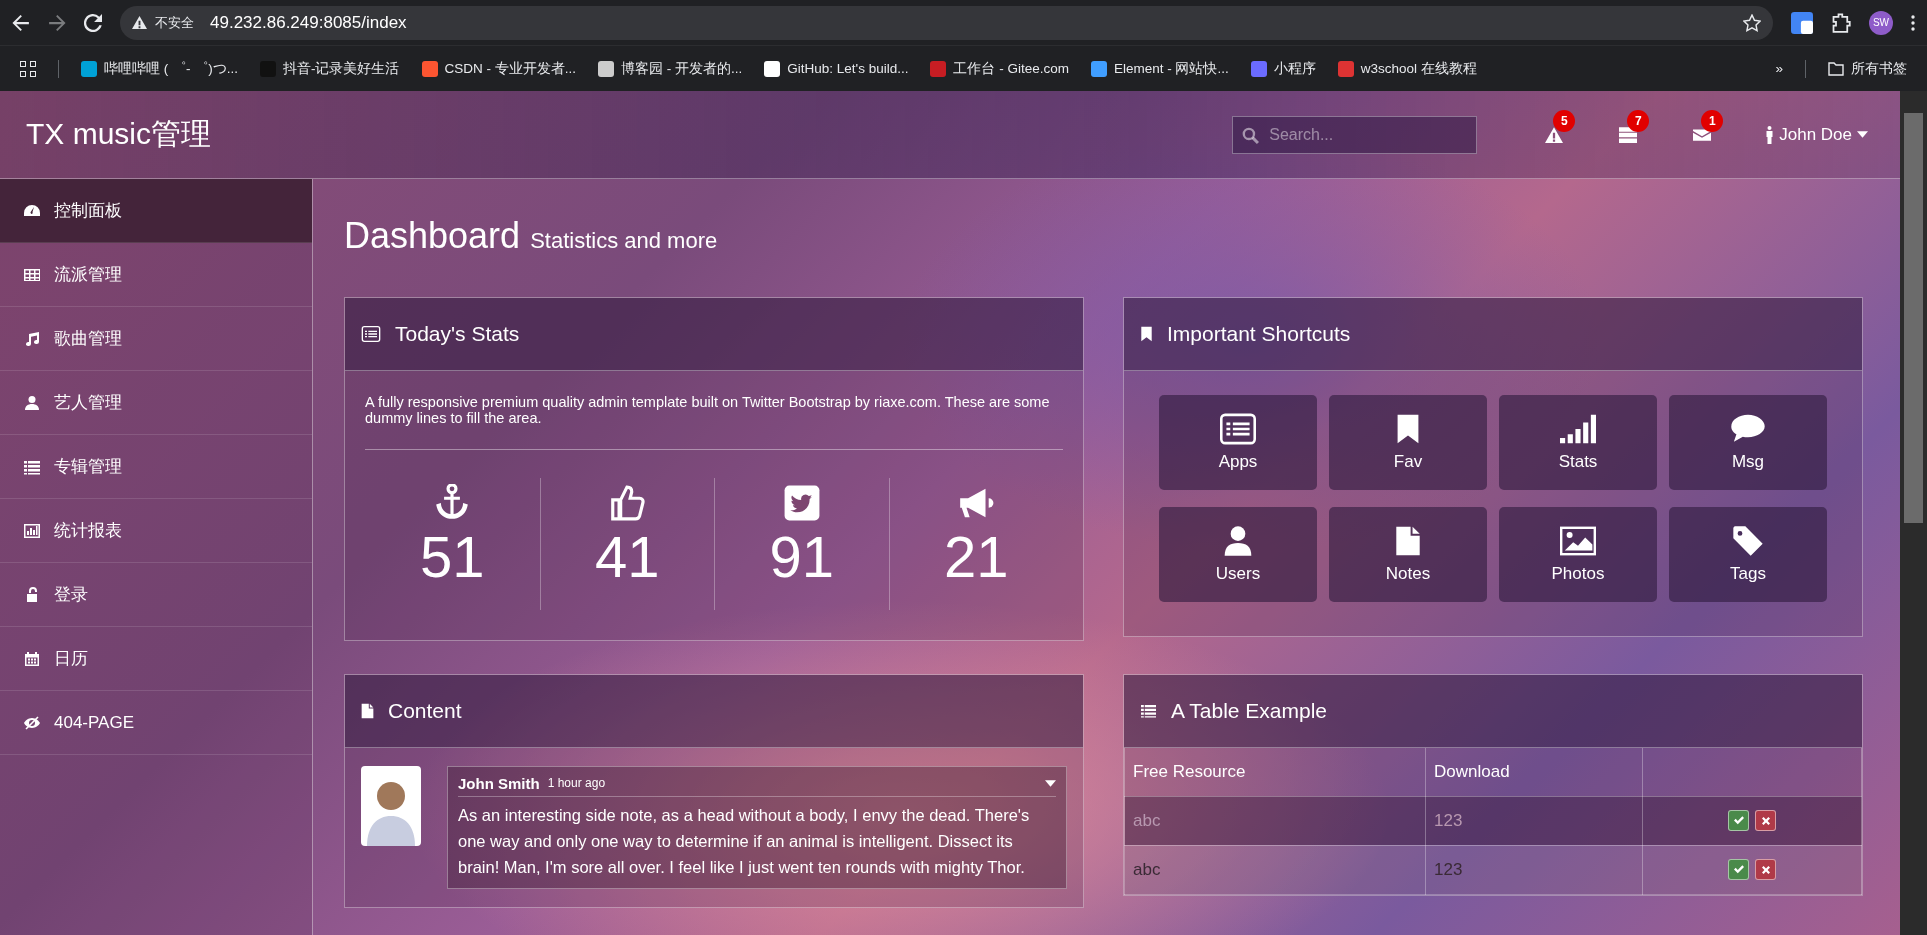  Describe the element at coordinates (1283, 68) in the screenshot. I see `bookmark: 小程序` at that location.